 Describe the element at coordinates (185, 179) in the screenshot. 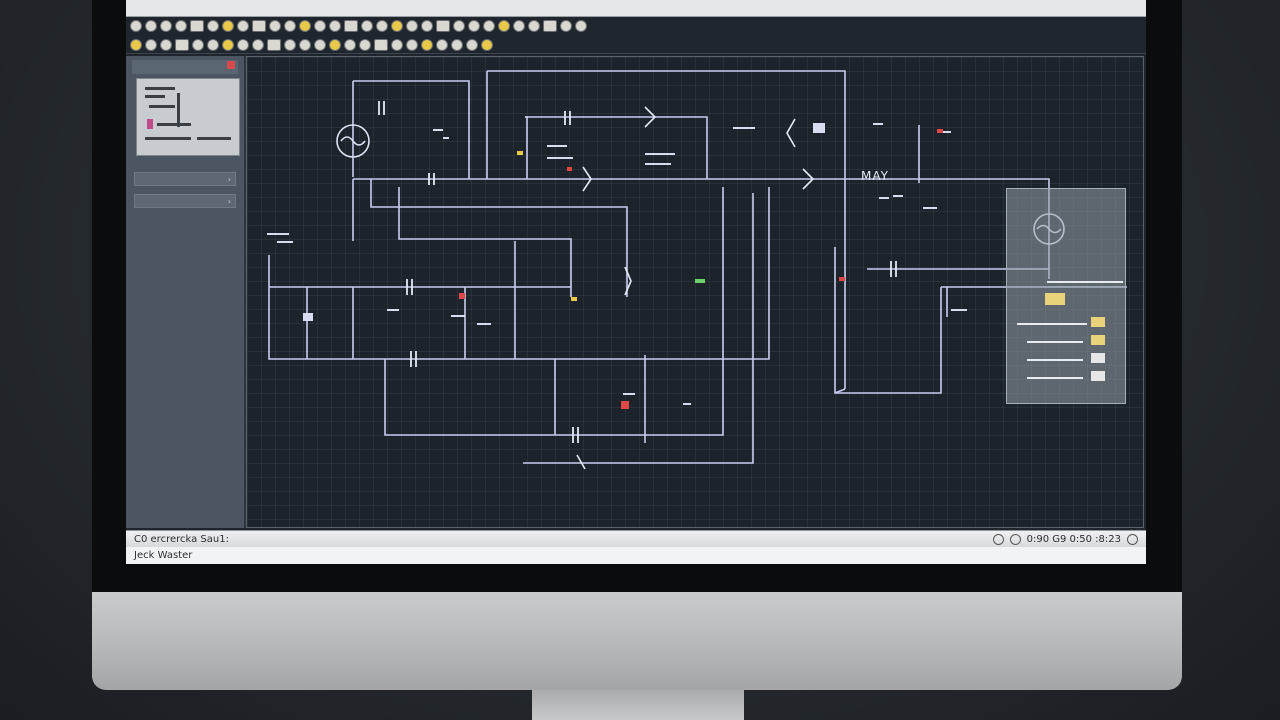

I see `panel-row-1: ›` at that location.